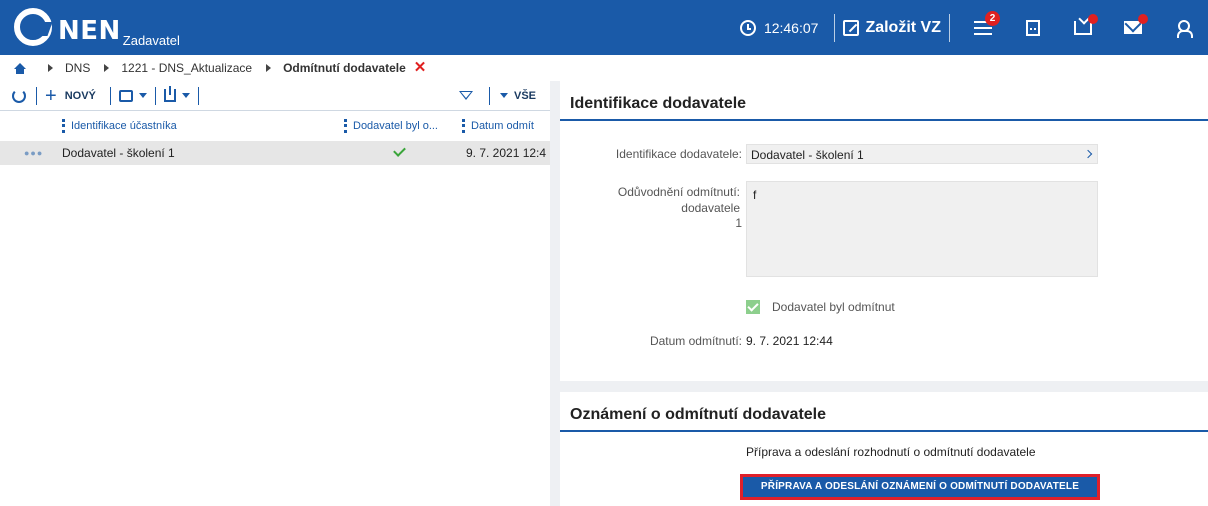 The width and height of the screenshot is (1208, 506). I want to click on check-icon, so click(399, 150).